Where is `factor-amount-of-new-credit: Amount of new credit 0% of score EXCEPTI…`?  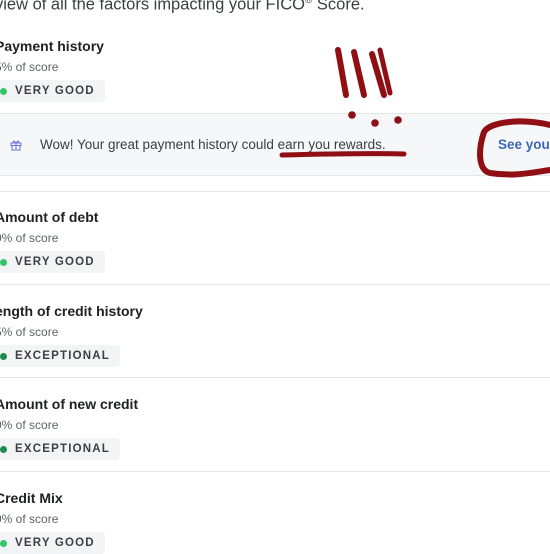 factor-amount-of-new-credit: Amount of new credit 0% of score EXCEPTI… is located at coordinates (69, 428).